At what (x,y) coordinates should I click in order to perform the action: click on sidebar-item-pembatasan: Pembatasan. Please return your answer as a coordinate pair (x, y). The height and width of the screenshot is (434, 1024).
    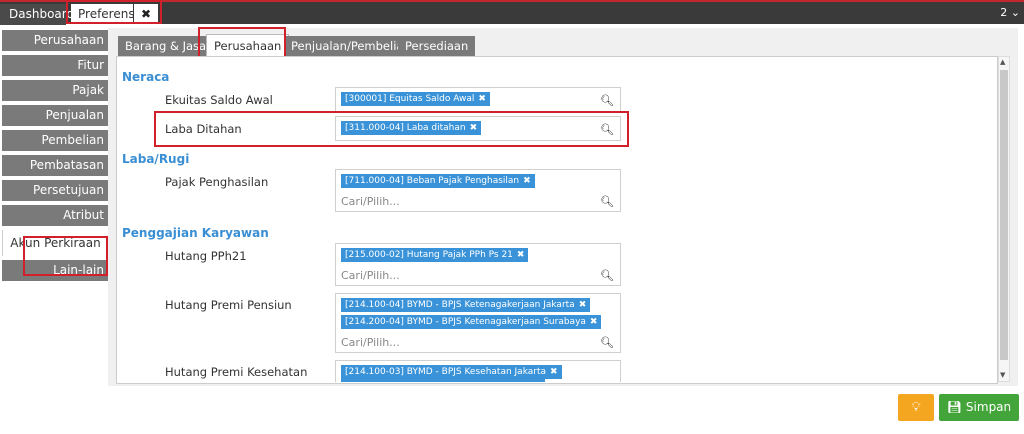
    Looking at the image, I should click on (55, 165).